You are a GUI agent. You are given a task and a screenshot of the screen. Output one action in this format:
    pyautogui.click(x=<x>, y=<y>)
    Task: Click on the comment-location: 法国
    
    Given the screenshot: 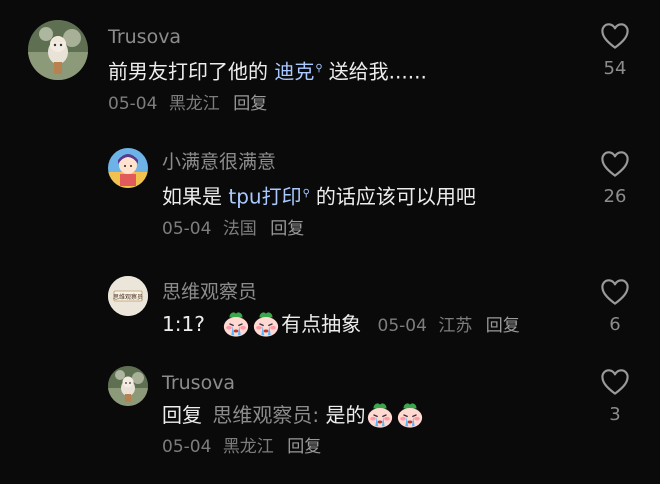 What is the action you would take?
    pyautogui.click(x=239, y=228)
    